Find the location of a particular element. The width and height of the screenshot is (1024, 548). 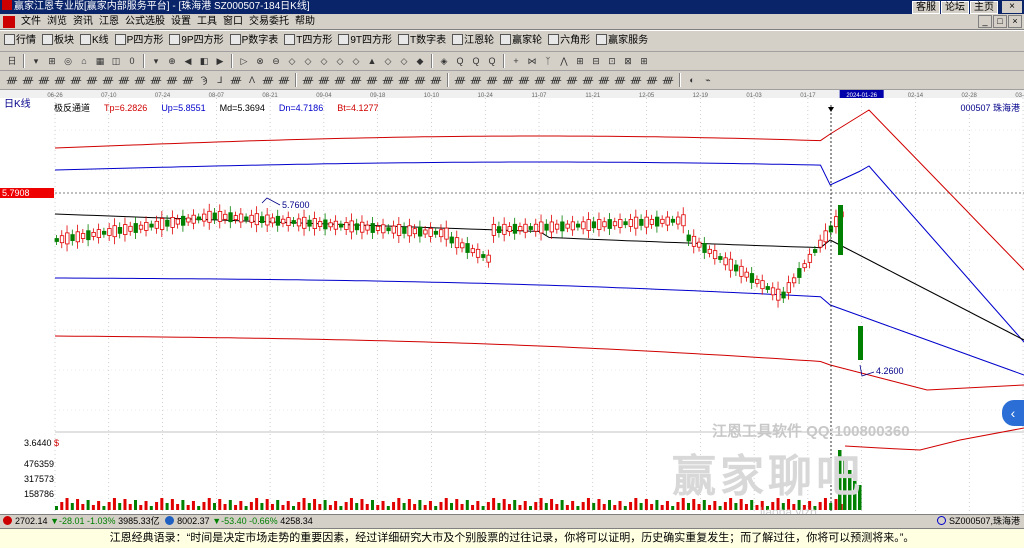

menu-tools: 工具 is located at coordinates (207, 22).